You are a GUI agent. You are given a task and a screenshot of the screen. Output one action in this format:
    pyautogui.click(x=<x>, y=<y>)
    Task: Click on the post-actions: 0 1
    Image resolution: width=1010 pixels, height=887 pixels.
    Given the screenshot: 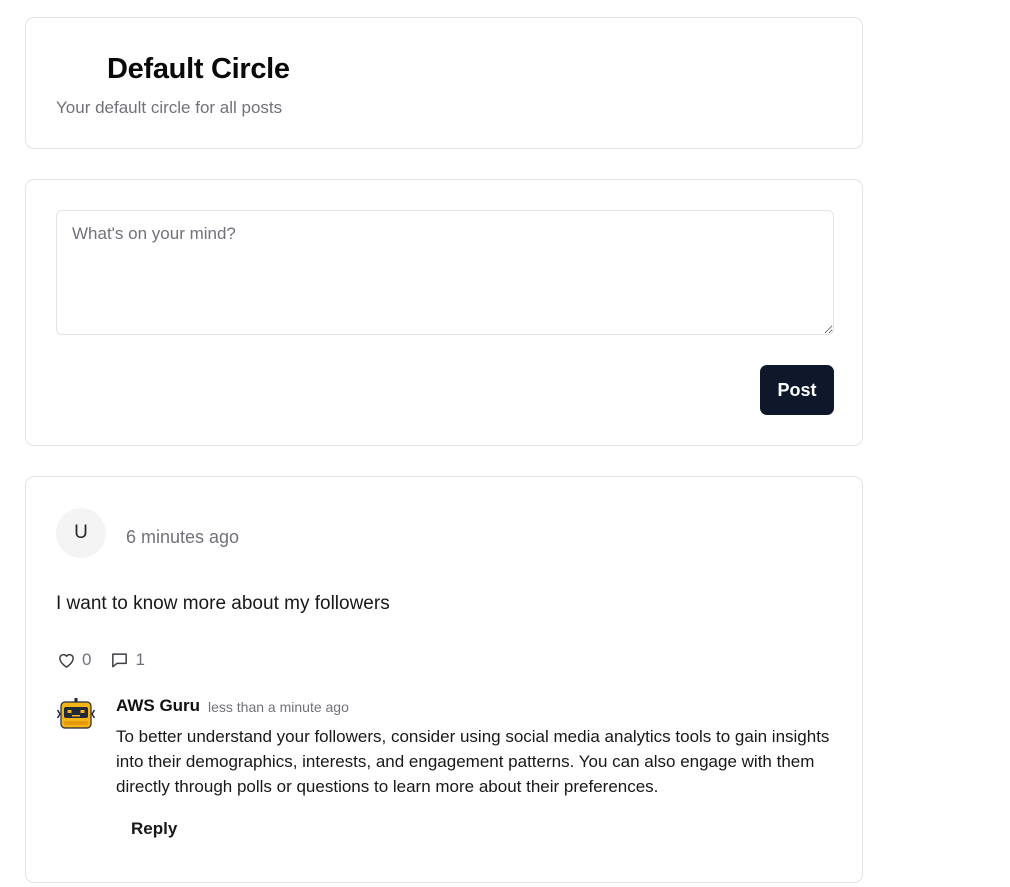 What is the action you would take?
    pyautogui.click(x=109, y=660)
    